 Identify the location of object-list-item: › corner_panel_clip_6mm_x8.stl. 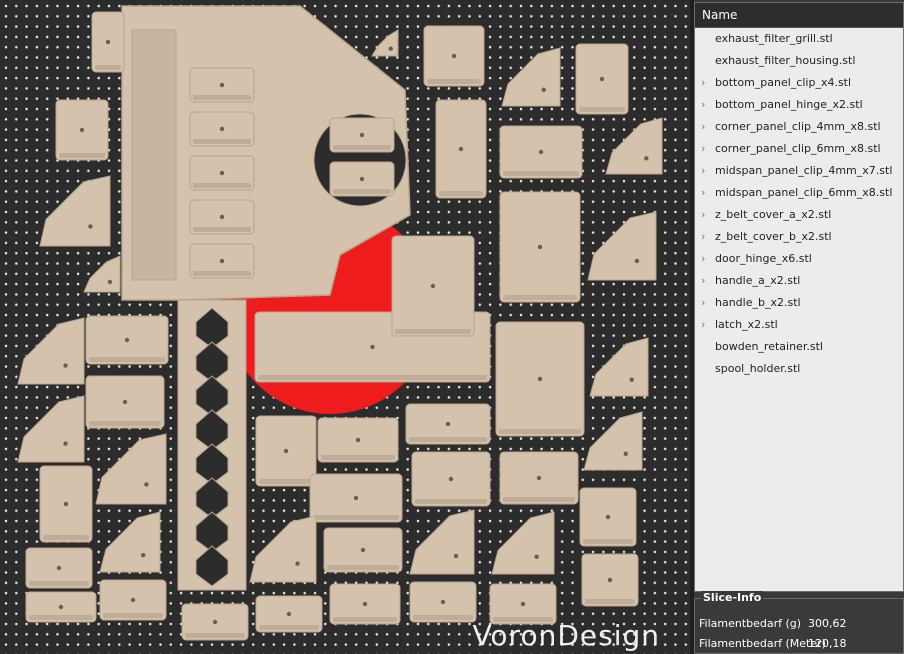
(799, 149).